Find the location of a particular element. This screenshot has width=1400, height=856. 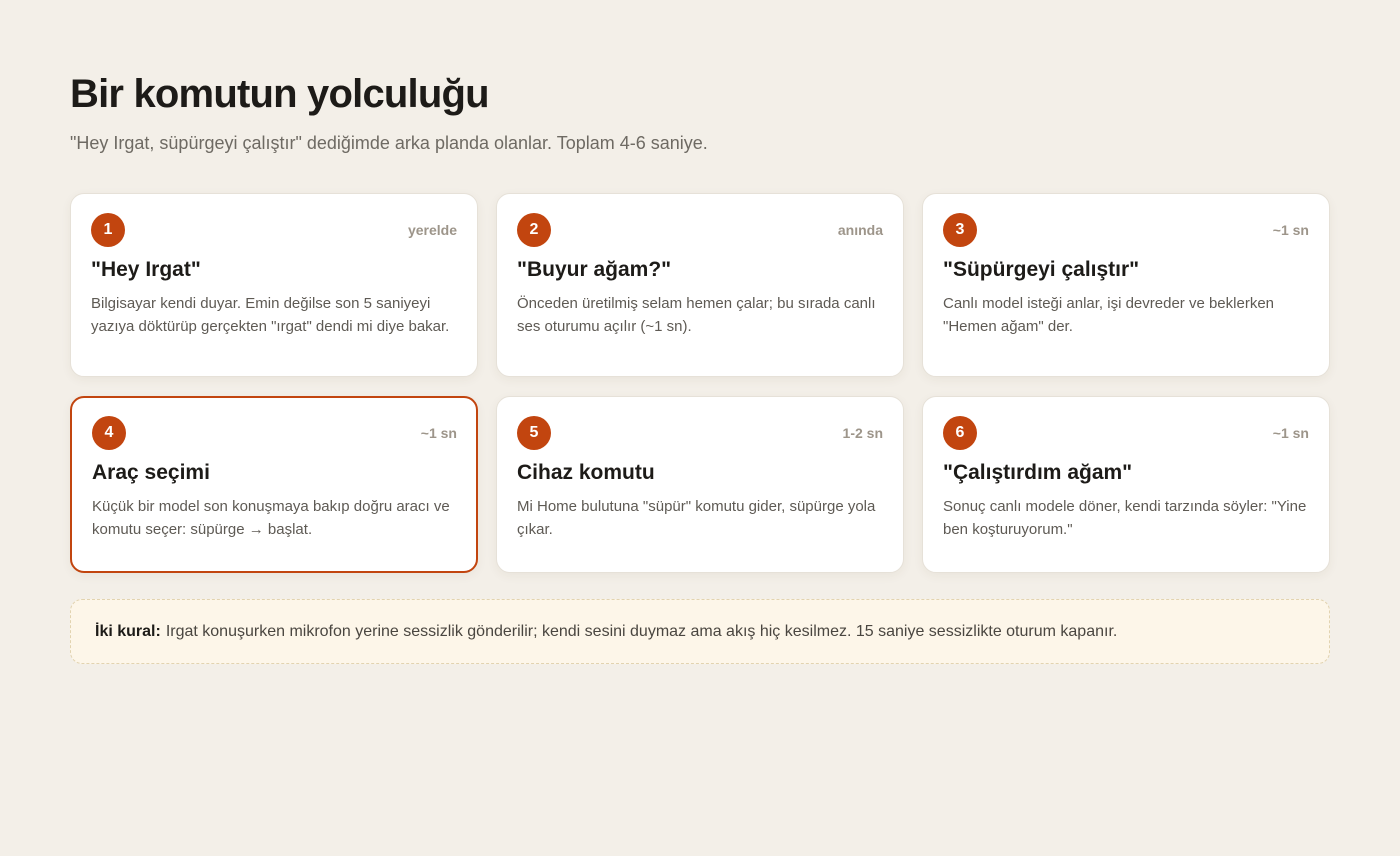

step-number-badge: 4 is located at coordinates (109, 433).